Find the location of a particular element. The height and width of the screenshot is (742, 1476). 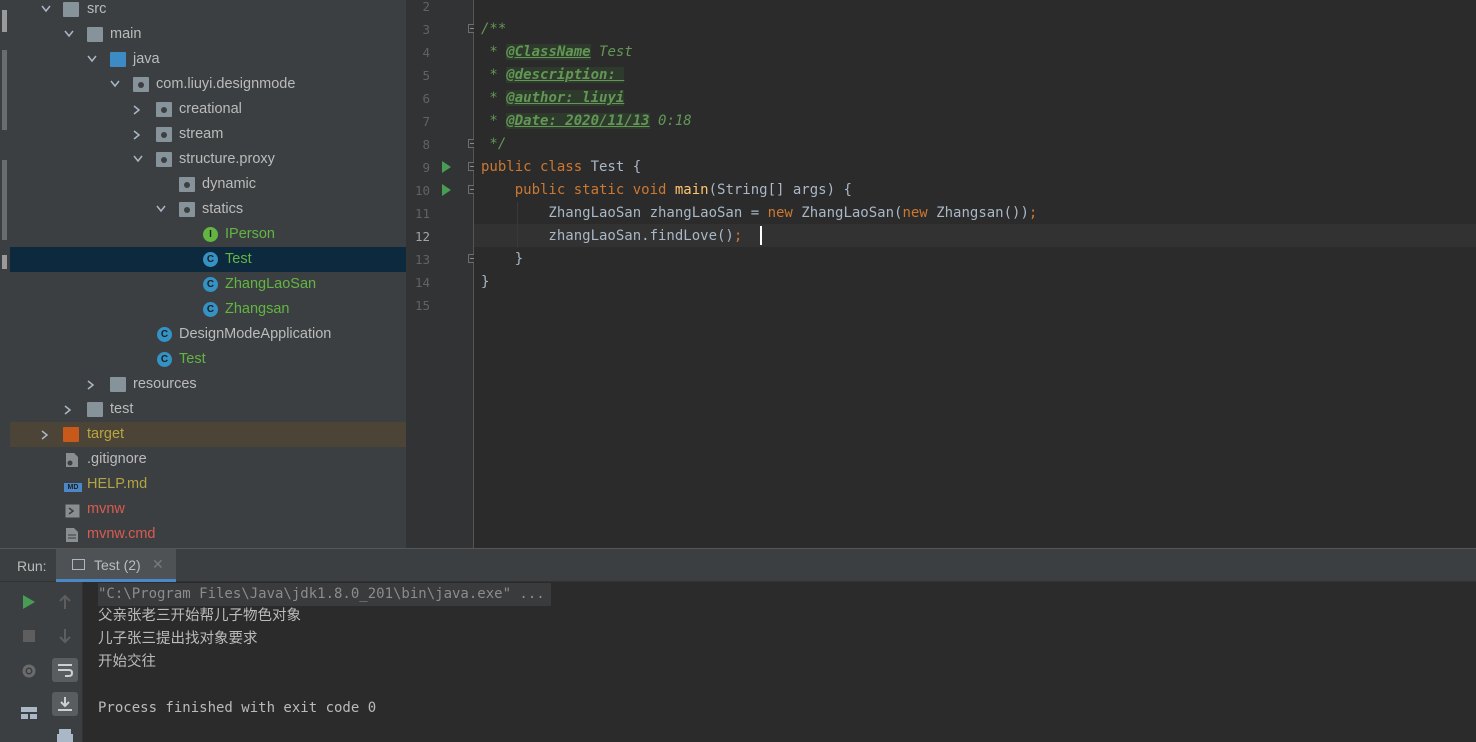

line-number: 10 is located at coordinates (422, 190).